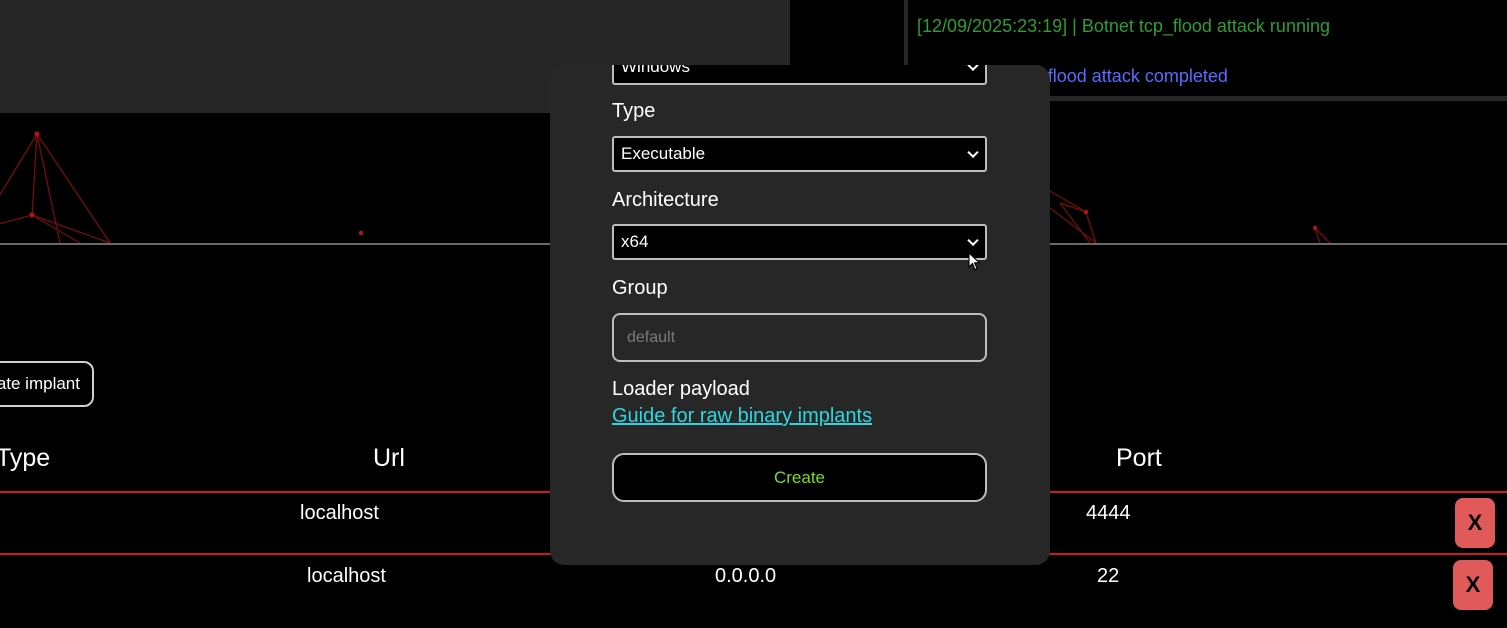 The height and width of the screenshot is (628, 1507). Describe the element at coordinates (665, 200) in the screenshot. I see `architecture-label: Architecture` at that location.